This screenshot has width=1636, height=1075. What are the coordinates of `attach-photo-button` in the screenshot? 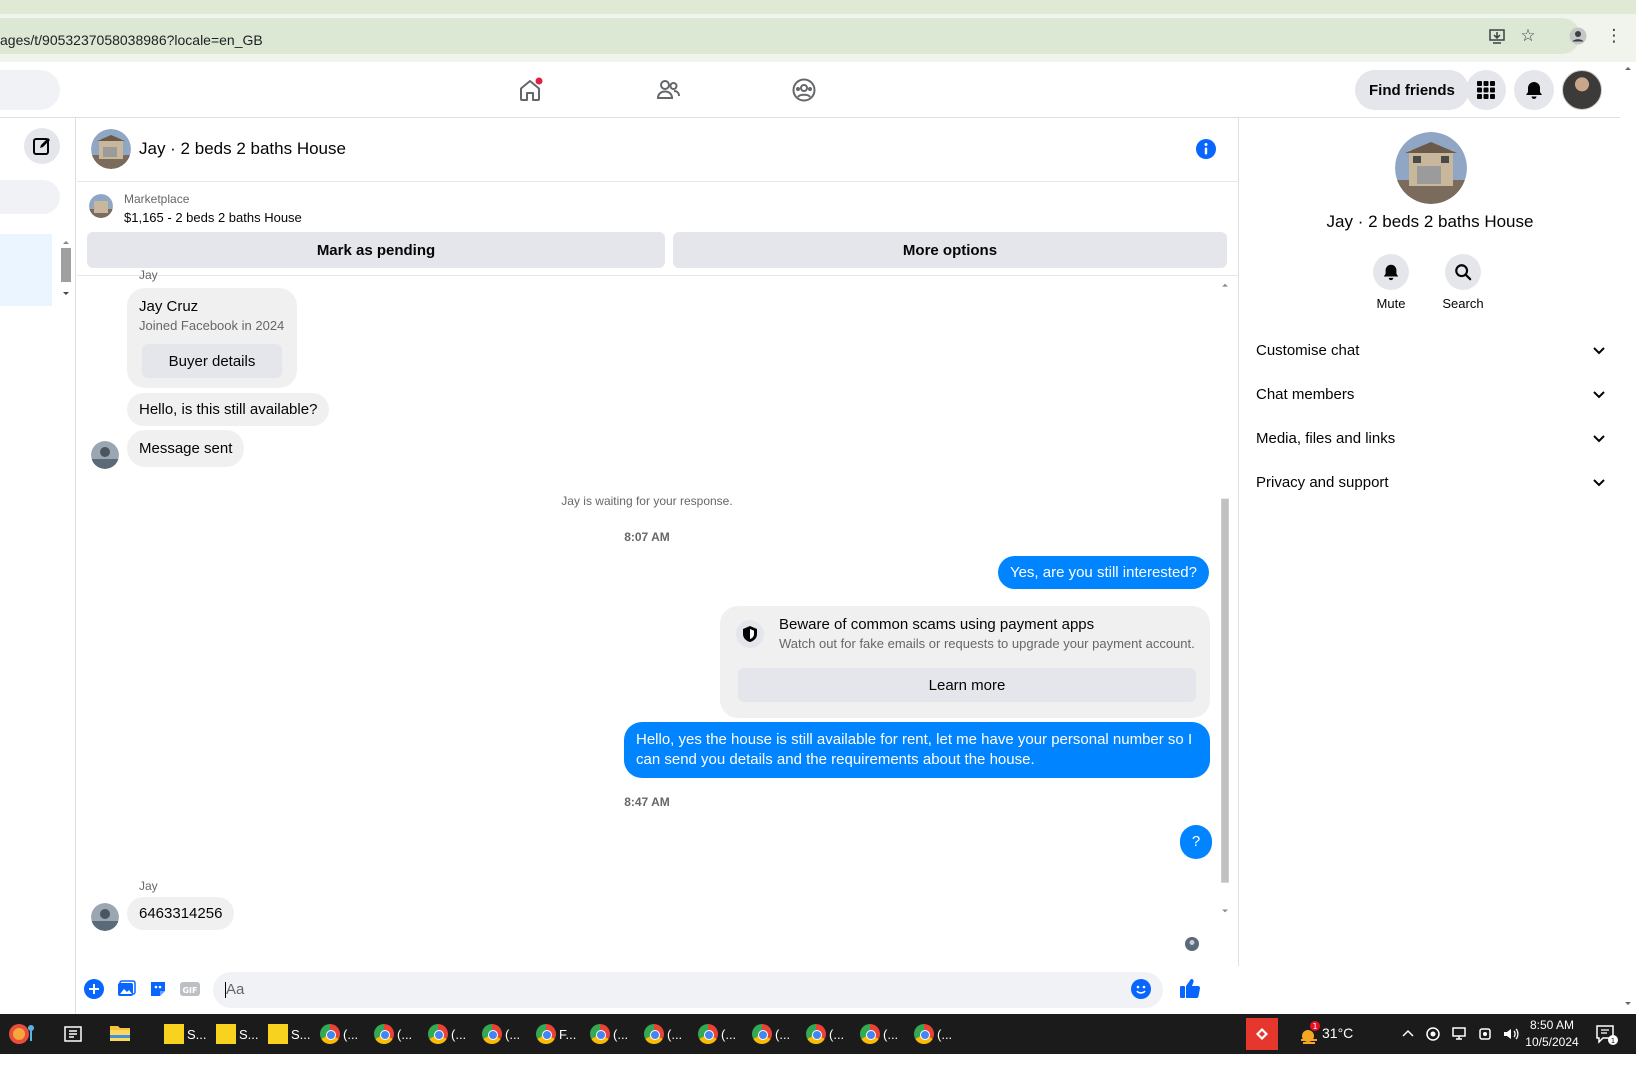 It's located at (126, 989).